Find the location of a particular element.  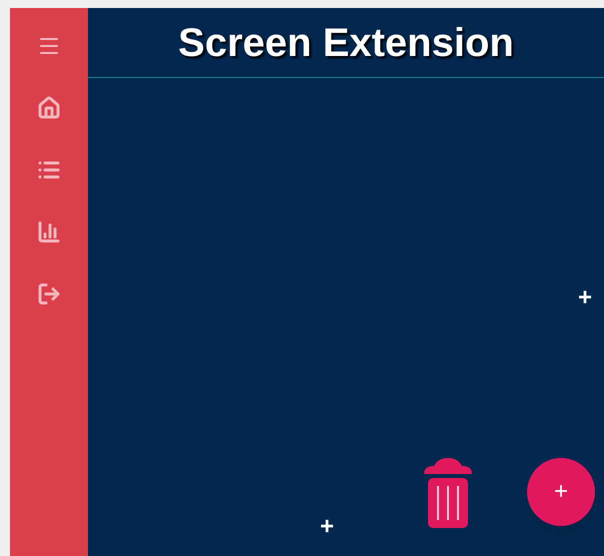

sign-out-icon is located at coordinates (49, 294).